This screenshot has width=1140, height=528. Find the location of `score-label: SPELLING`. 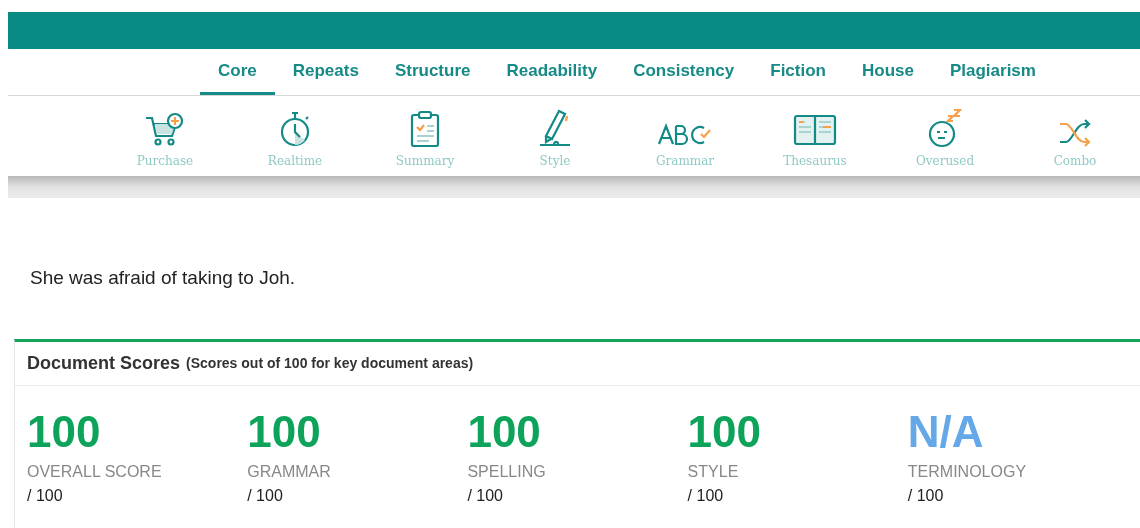

score-label: SPELLING is located at coordinates (507, 471).